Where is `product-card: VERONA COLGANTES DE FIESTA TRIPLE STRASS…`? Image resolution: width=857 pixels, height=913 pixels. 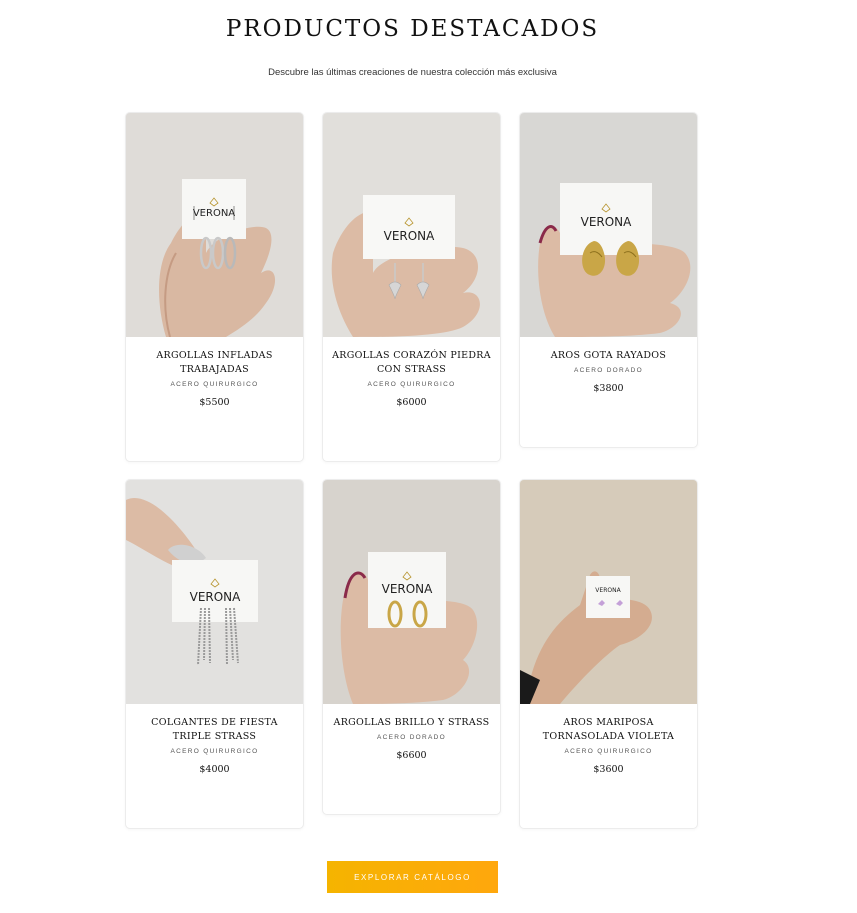
product-card: VERONA COLGANTES DE FIESTA TRIPLE STRASS… is located at coordinates (214, 654).